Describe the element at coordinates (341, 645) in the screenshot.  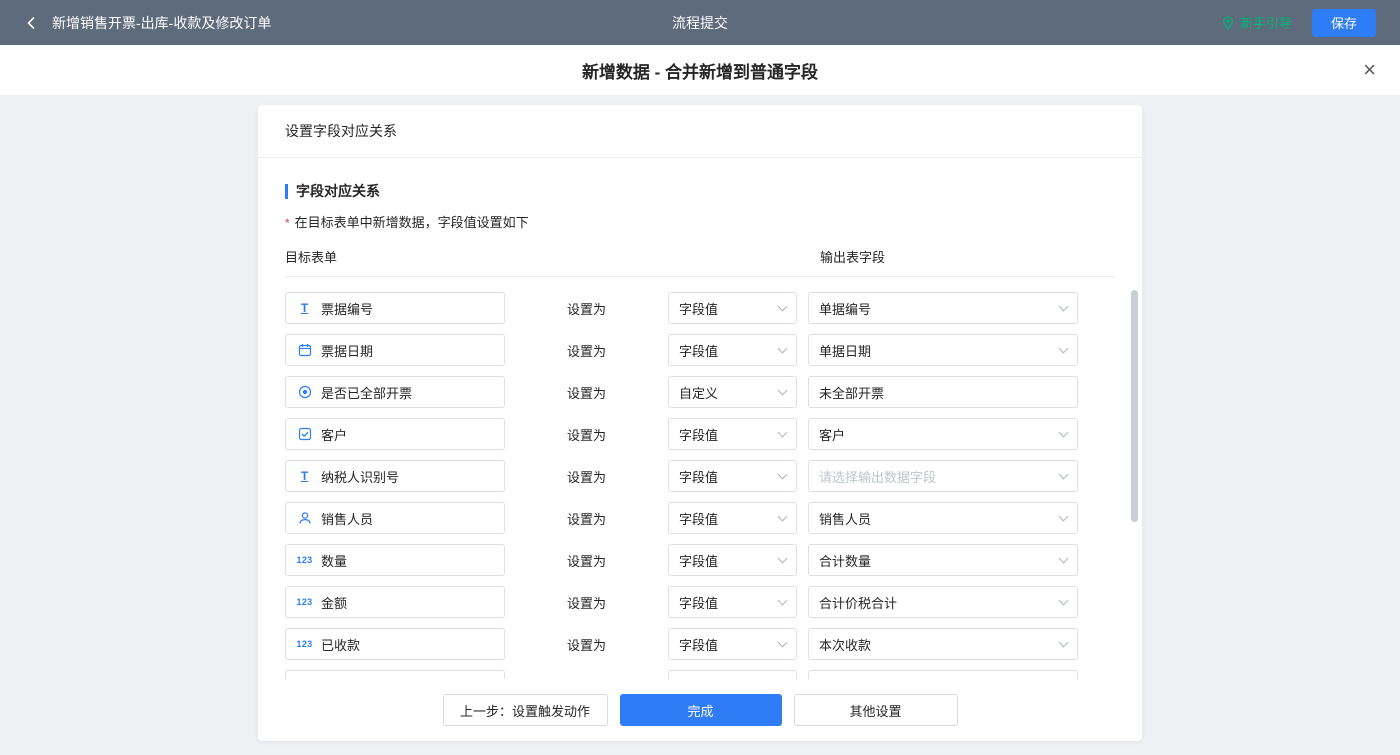
I see `target-field-label: 已收款` at that location.